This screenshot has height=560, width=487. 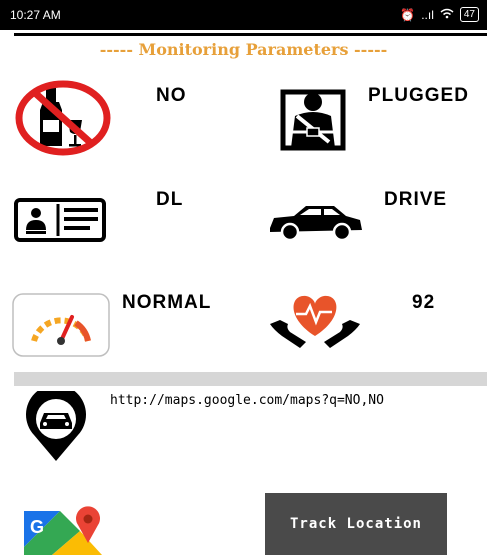 I want to click on status-icons: ⏰ ..ıl 47, so click(x=439, y=14).